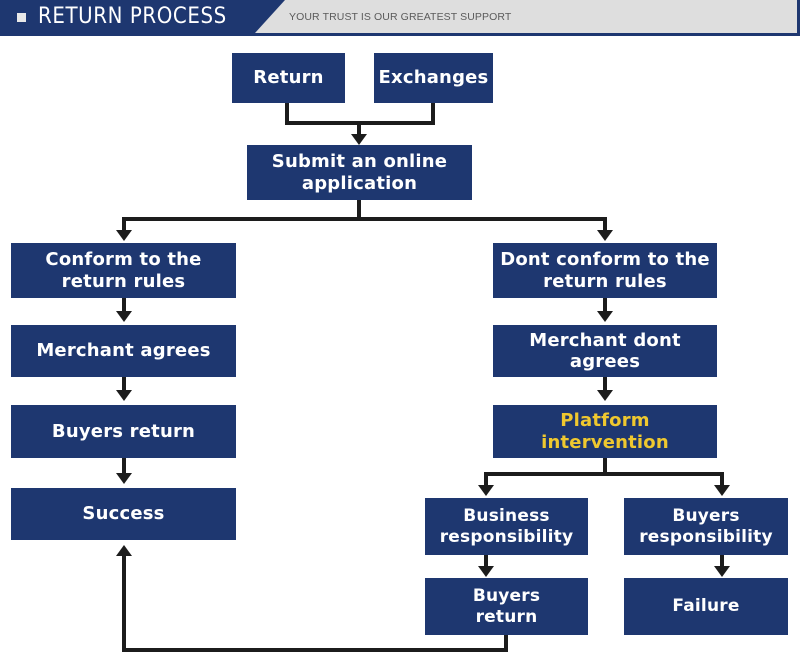 The height and width of the screenshot is (665, 800). What do you see at coordinates (433, 78) in the screenshot?
I see `node-exchanges: Exchanges` at bounding box center [433, 78].